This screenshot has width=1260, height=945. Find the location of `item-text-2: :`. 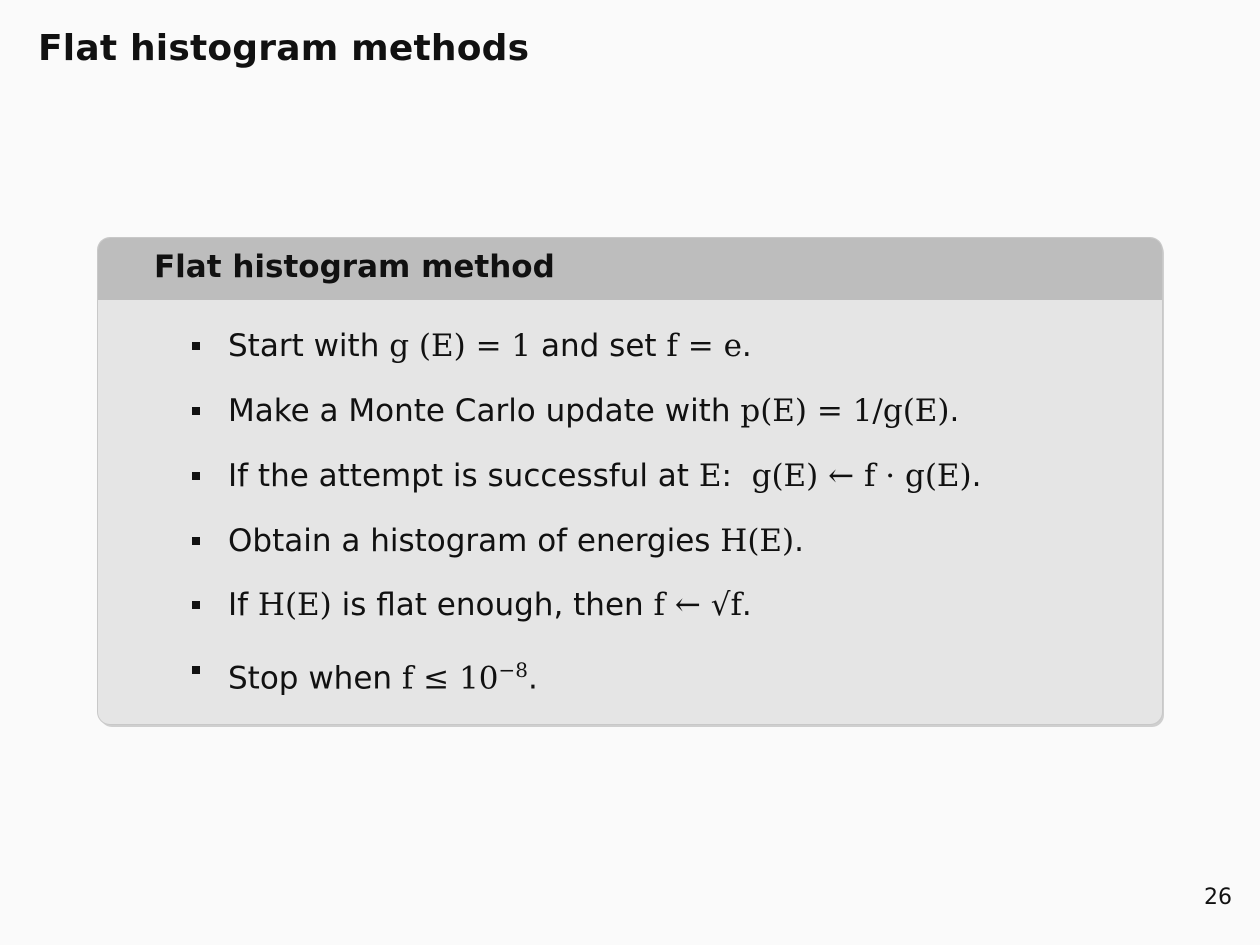

item-text-2: : is located at coordinates (736, 476).